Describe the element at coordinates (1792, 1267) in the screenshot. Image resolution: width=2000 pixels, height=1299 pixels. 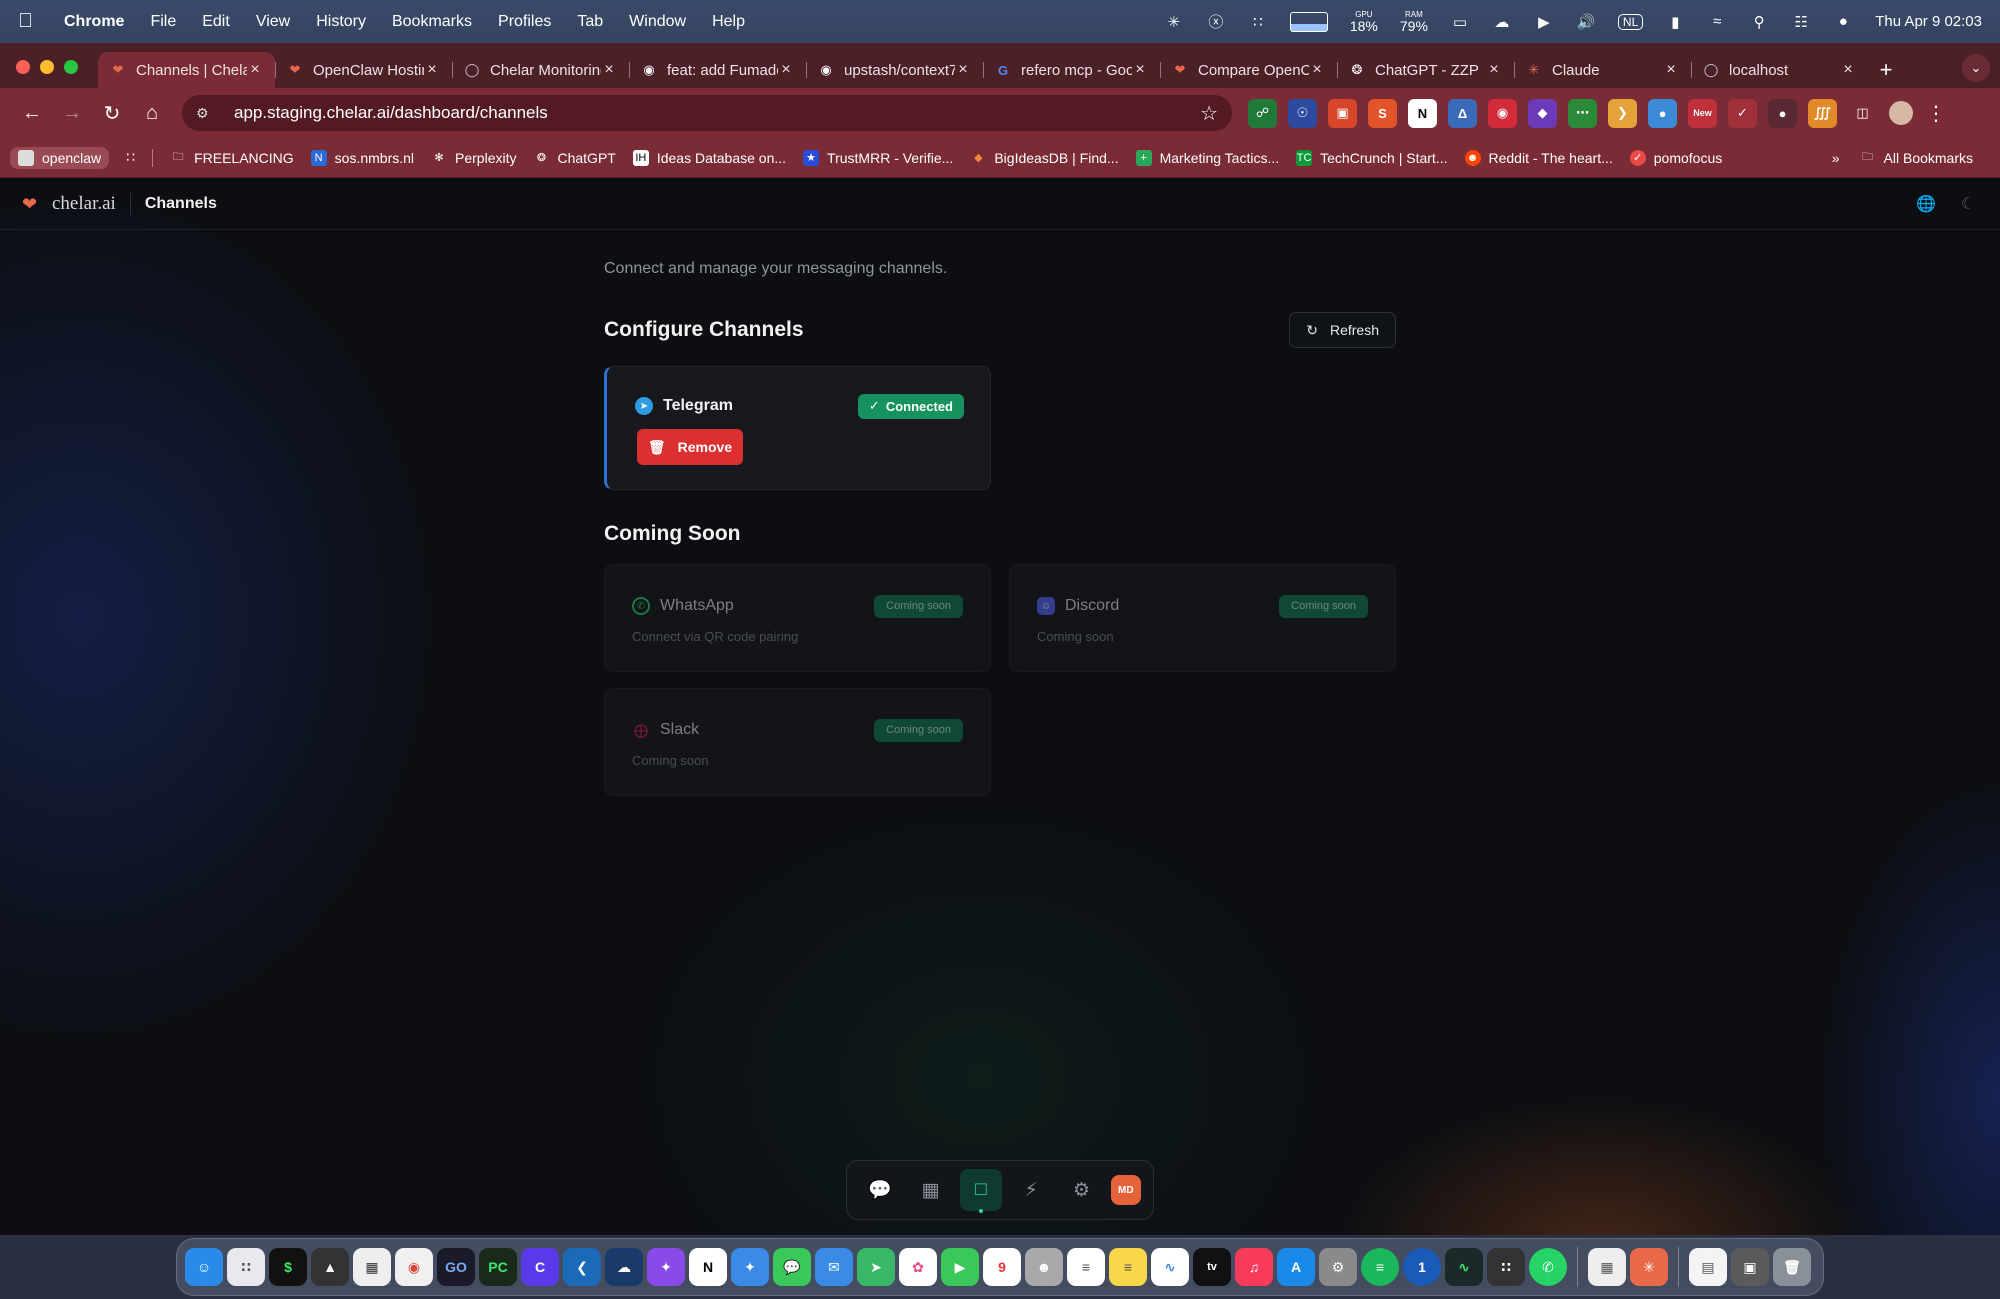
I see `trash-bin-icon: 🗑` at that location.